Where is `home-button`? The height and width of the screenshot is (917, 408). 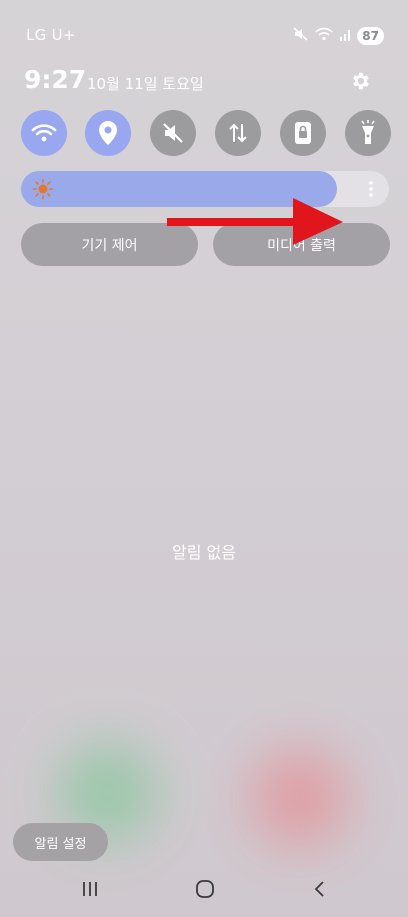 home-button is located at coordinates (205, 889).